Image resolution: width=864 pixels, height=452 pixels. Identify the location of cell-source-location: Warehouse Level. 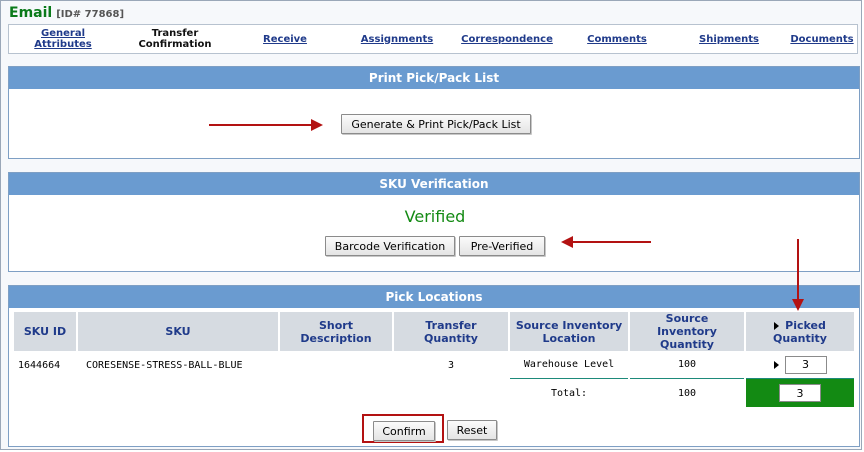
(569, 365).